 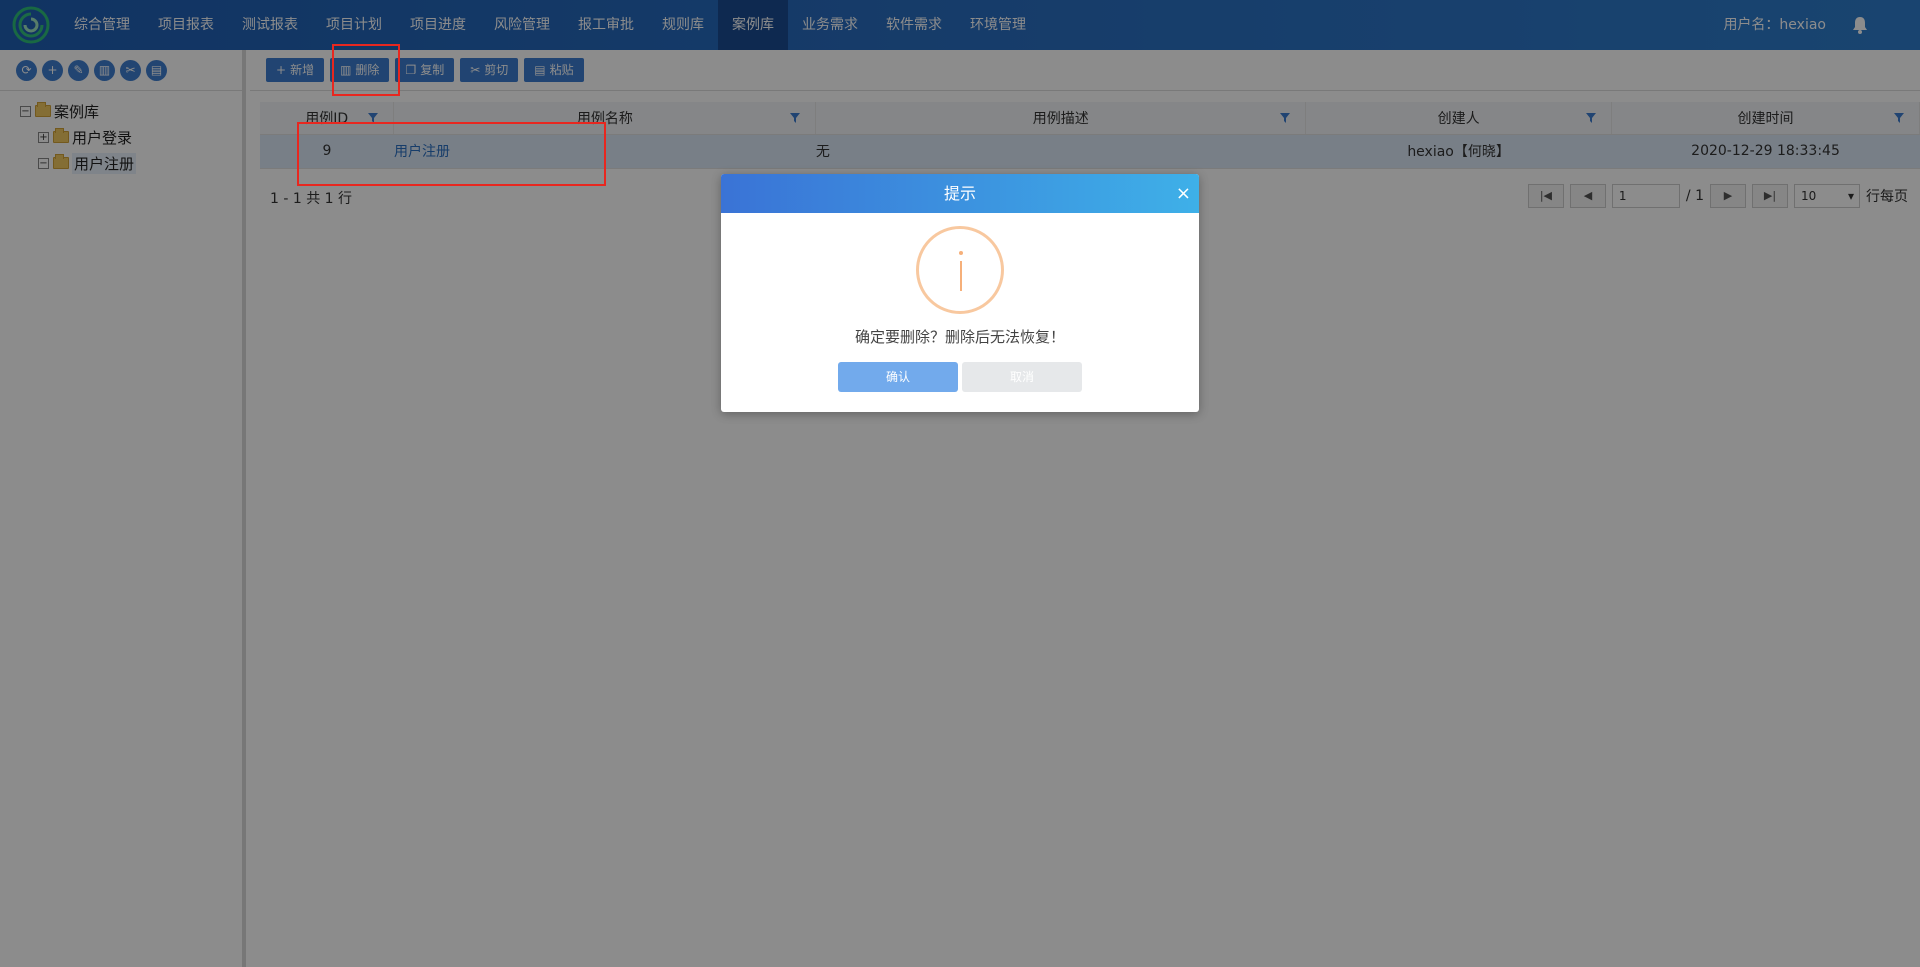 I want to click on dialog-header: 提示 ×, so click(x=960, y=193).